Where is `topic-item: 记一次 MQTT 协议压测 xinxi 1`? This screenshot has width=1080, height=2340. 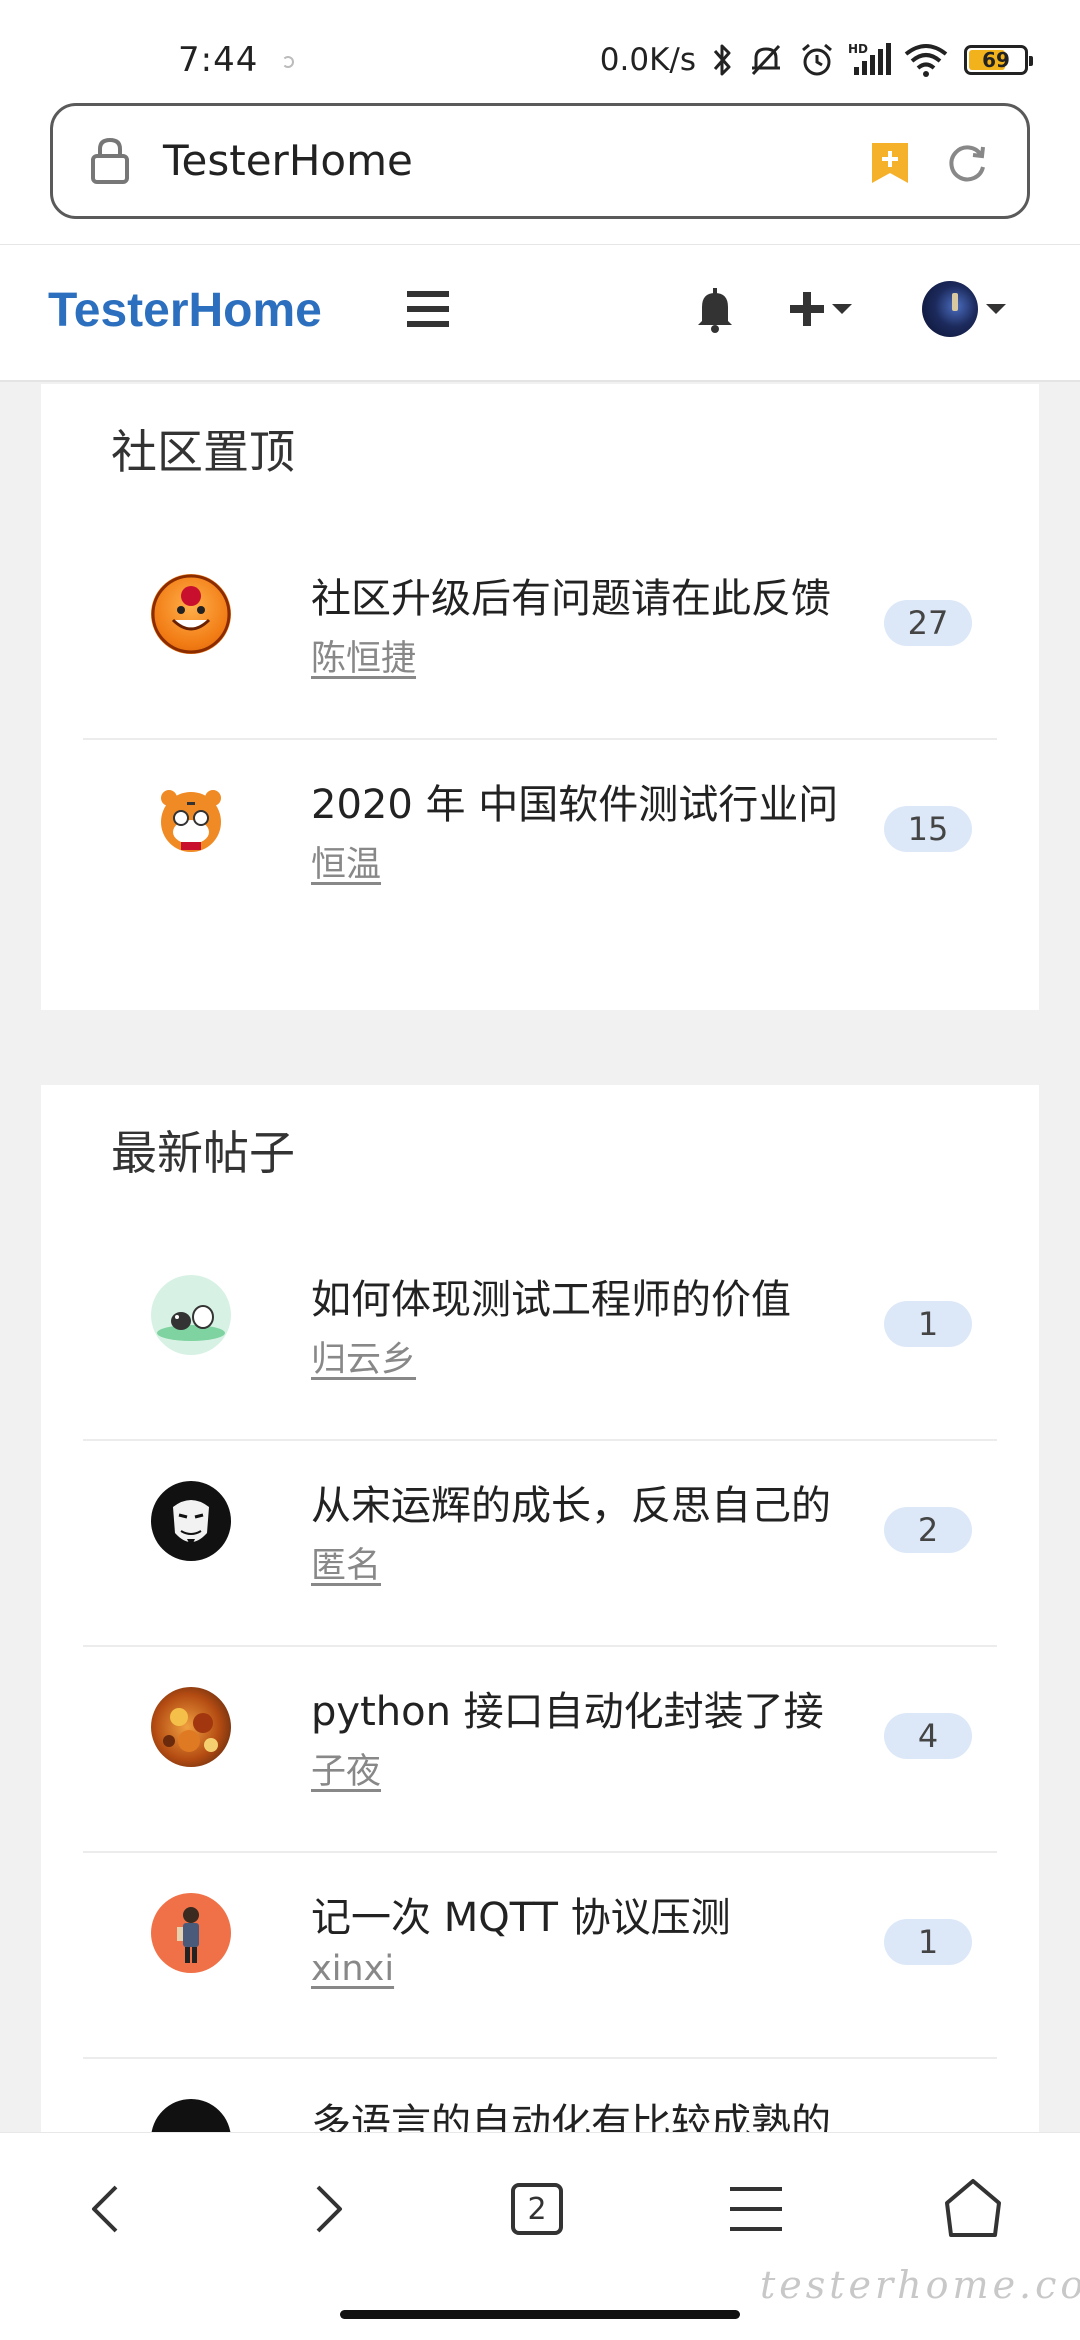 topic-item: 记一次 MQTT 协议压测 xinxi 1 is located at coordinates (540, 1956).